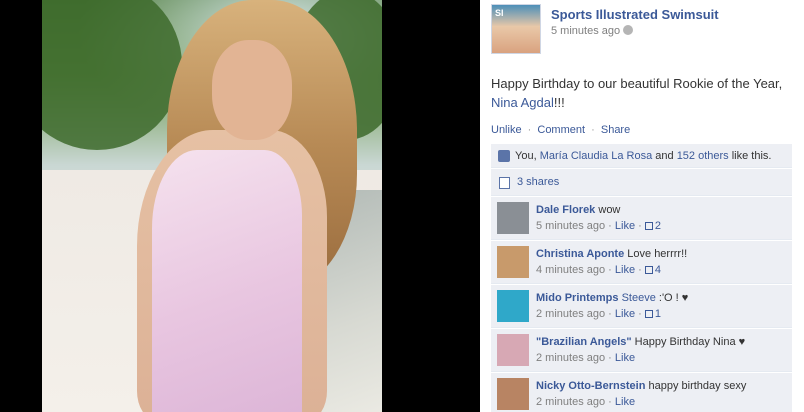 This screenshot has width=804, height=412. I want to click on likes-suffix: like this., so click(751, 156).